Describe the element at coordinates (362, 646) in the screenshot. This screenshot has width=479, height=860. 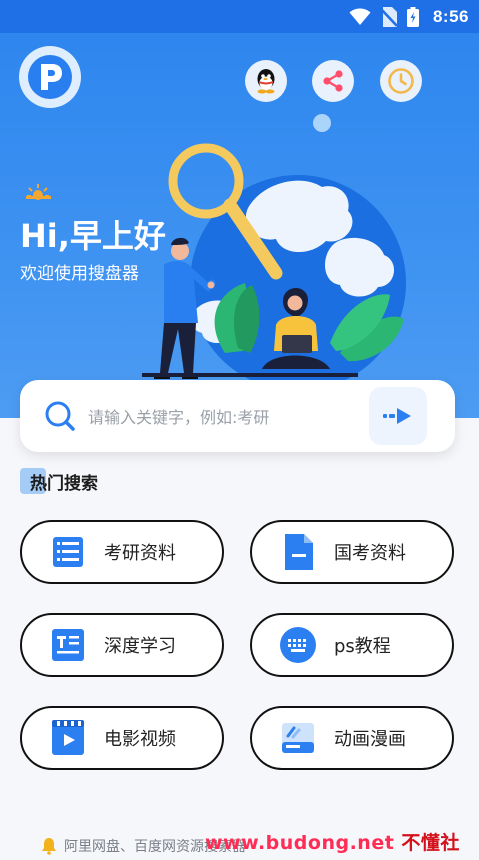
I see `category-label: ps教程` at that location.